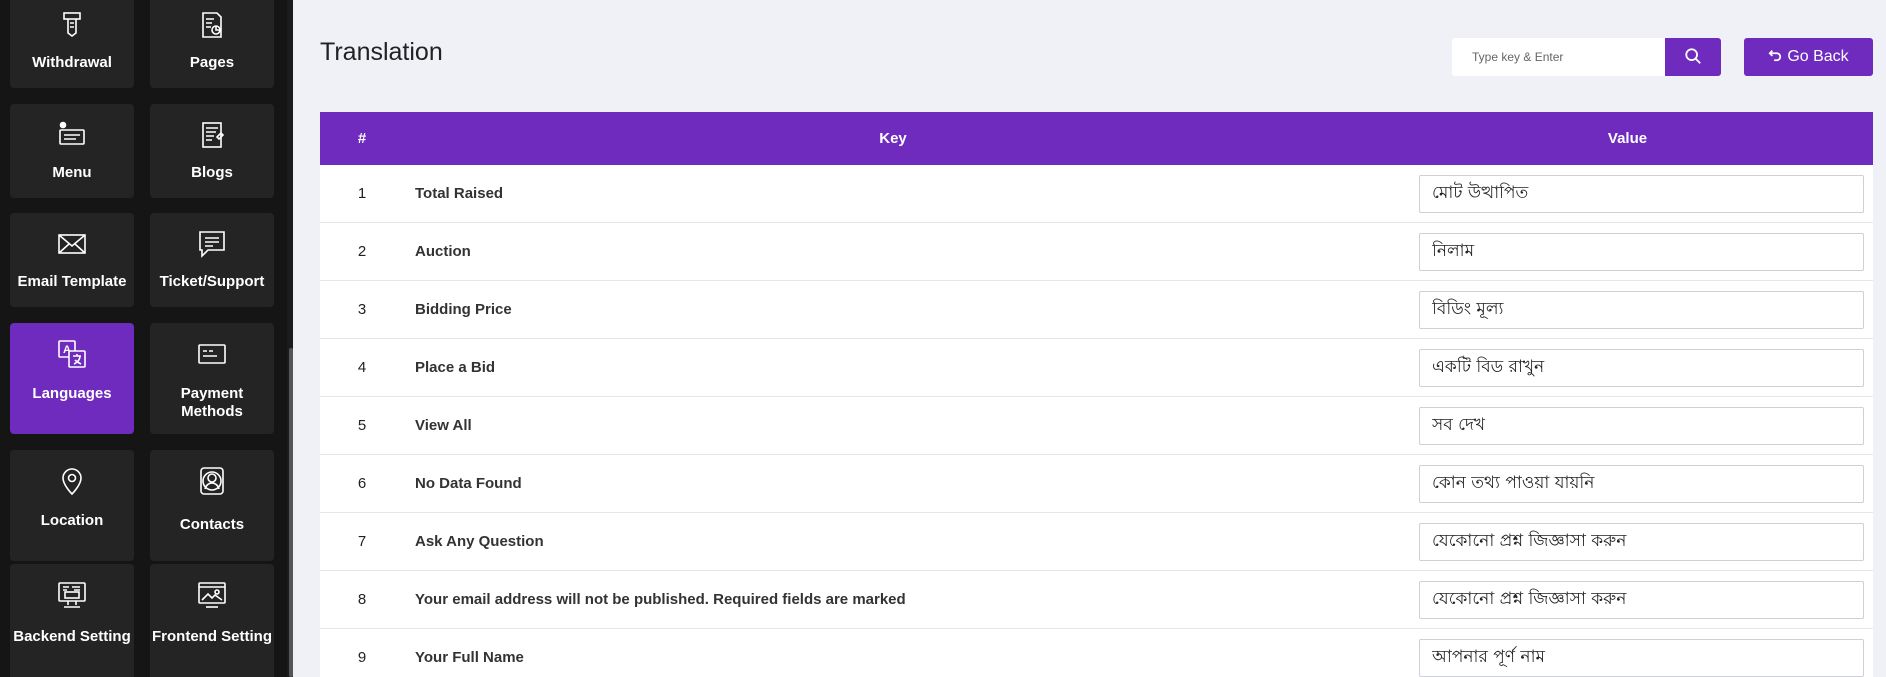 This screenshot has width=1886, height=677. What do you see at coordinates (1818, 56) in the screenshot?
I see `go-back-label: Go Back` at bounding box center [1818, 56].